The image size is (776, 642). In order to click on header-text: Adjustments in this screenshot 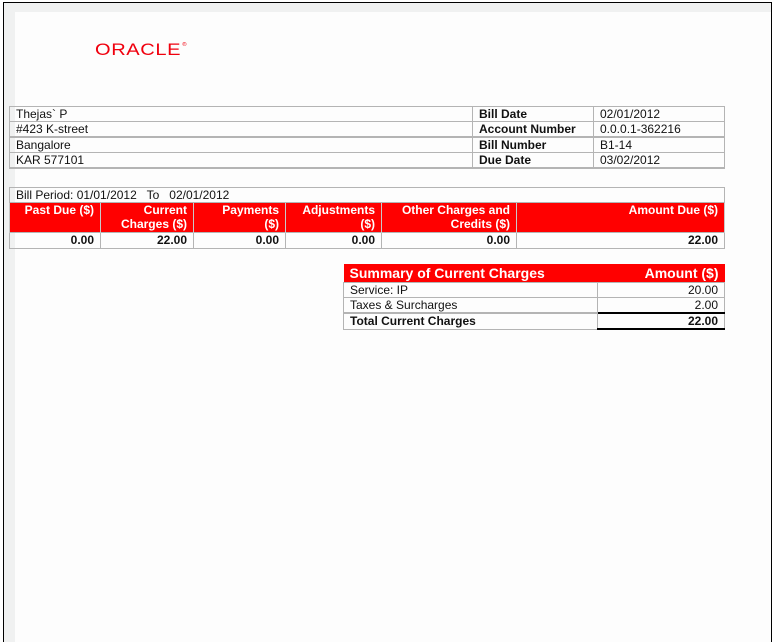, I will do `click(338, 210)`.